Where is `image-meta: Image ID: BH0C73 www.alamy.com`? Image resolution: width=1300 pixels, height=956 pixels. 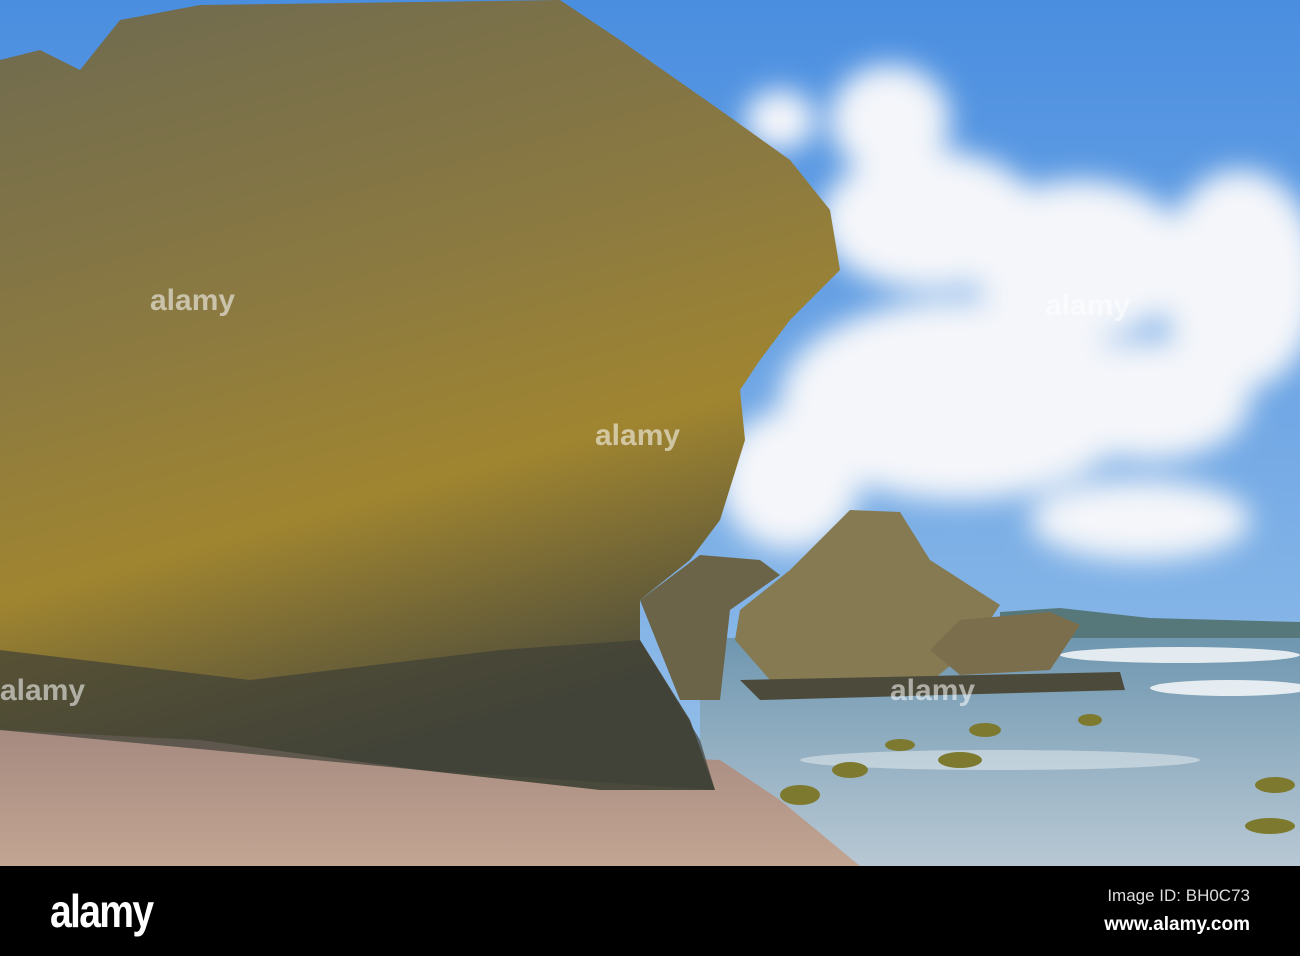
image-meta: Image ID: BH0C73 www.alamy.com is located at coordinates (1177, 911).